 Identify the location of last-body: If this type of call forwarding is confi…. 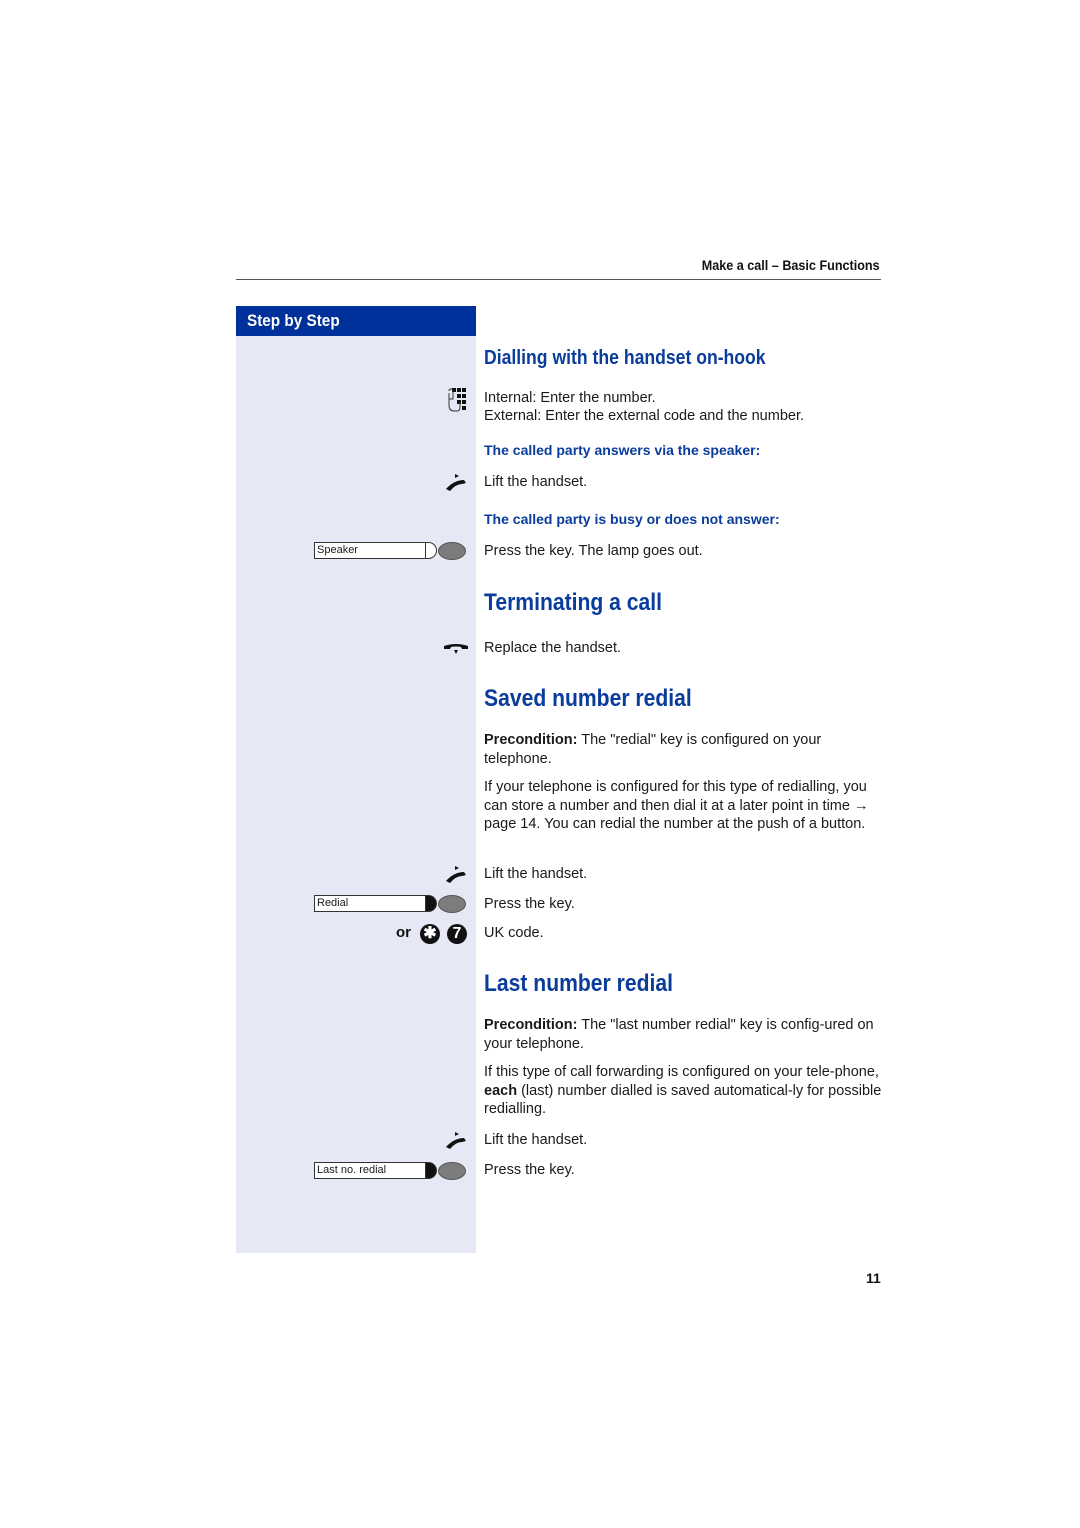
(684, 1091).